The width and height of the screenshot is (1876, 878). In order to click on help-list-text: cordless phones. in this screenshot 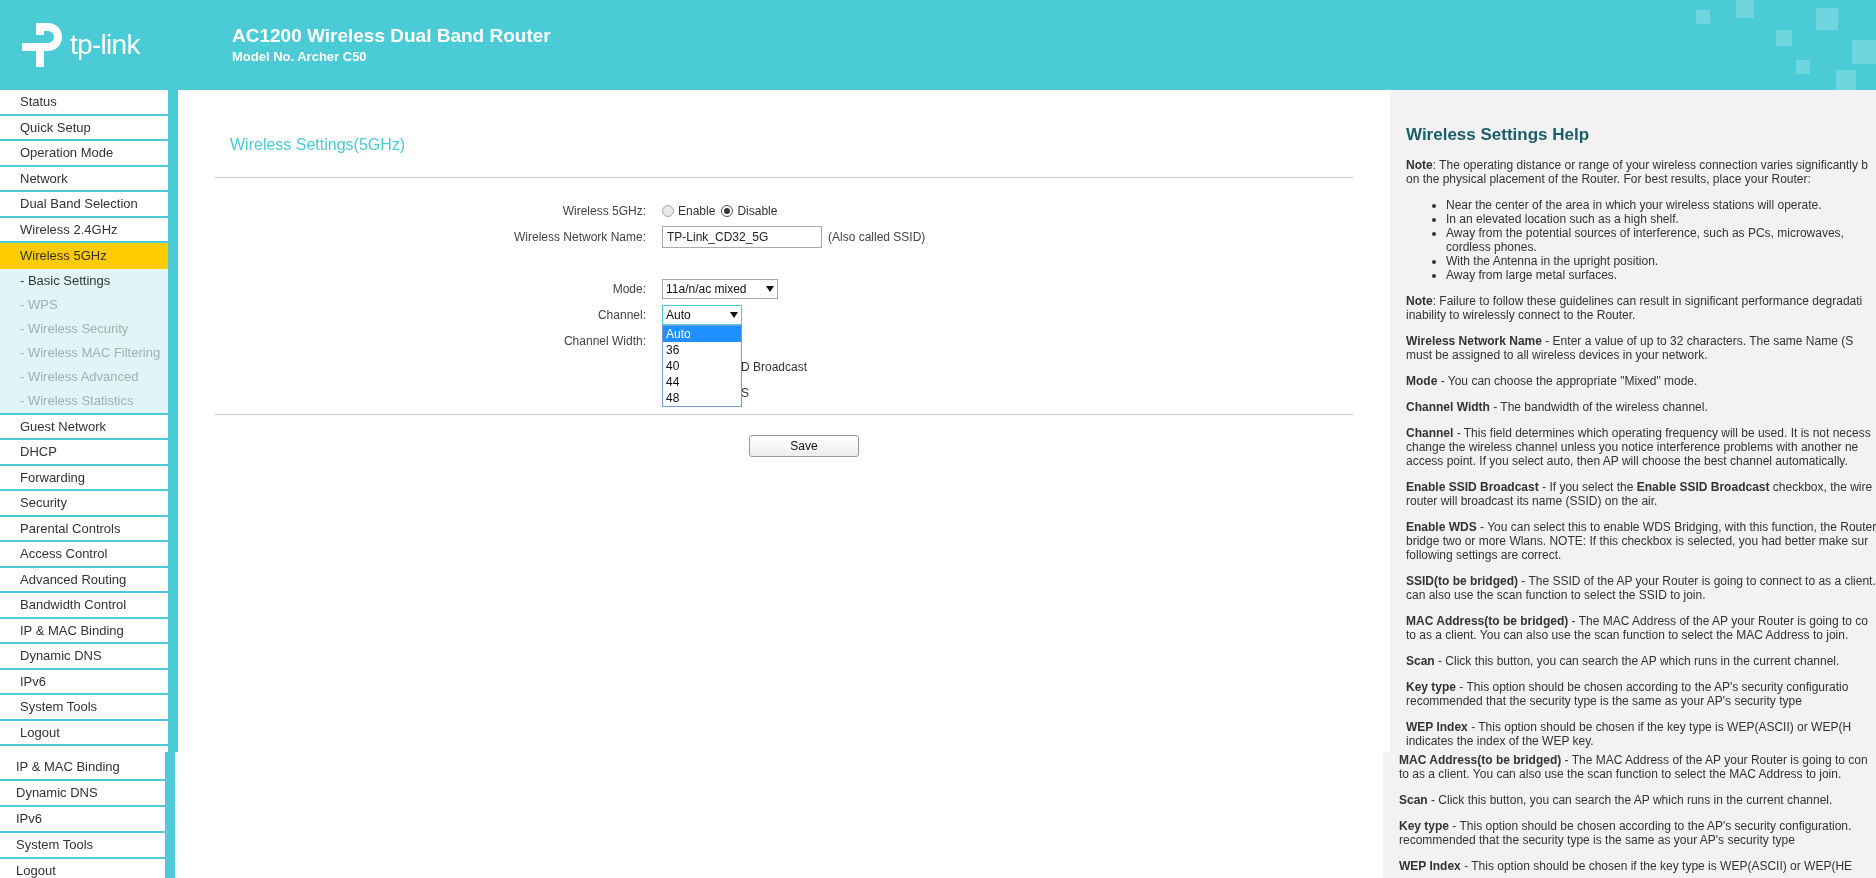, I will do `click(1491, 246)`.